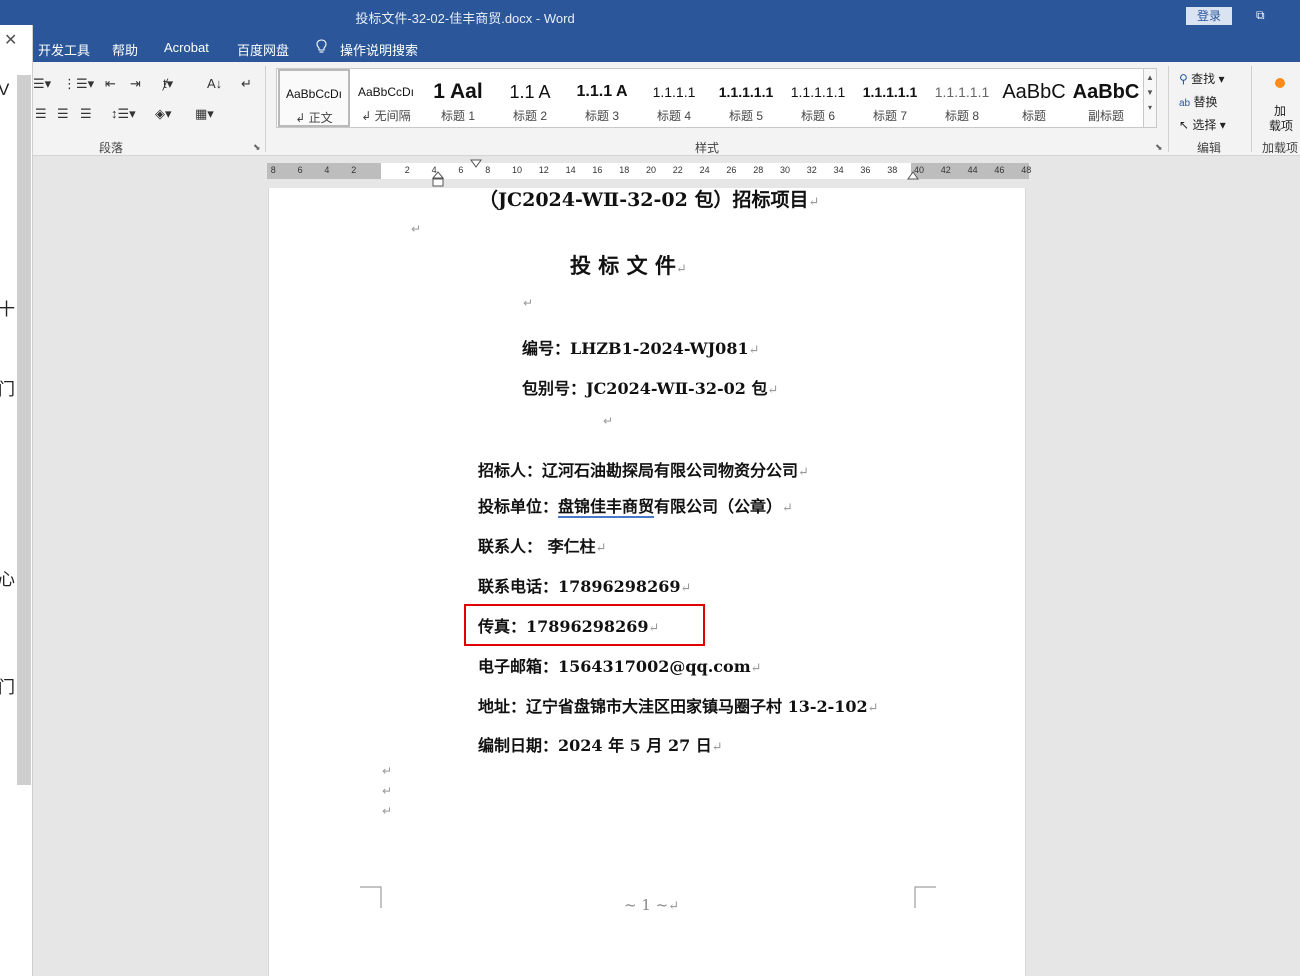 Image resolution: width=1300 pixels, height=976 pixels. I want to click on ruler-tick-label: 20, so click(651, 170).